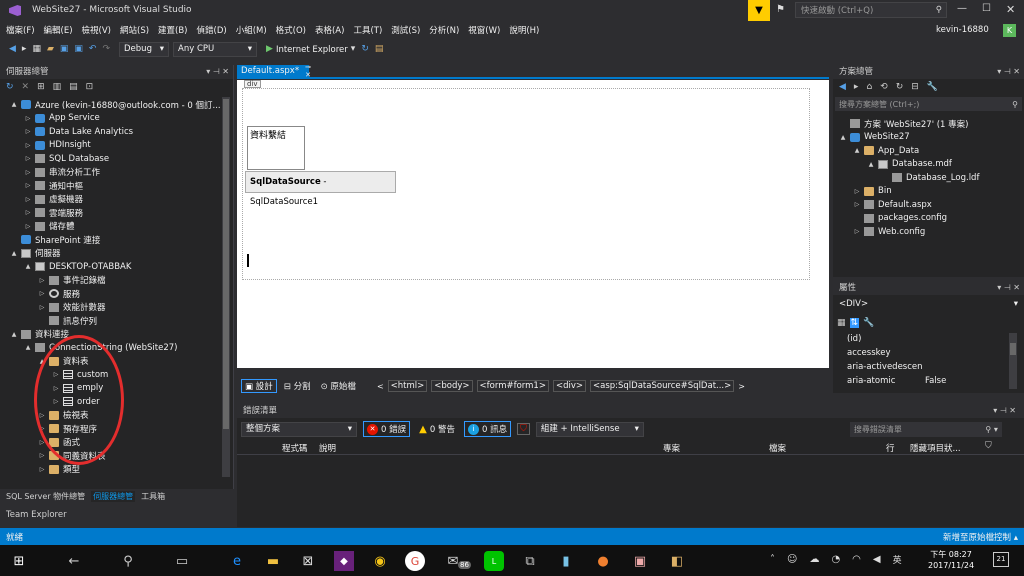 This screenshot has width=1024, height=576. What do you see at coordinates (121, 281) in the screenshot?
I see `tree-node: ▷ 事件記錄檔` at bounding box center [121, 281].